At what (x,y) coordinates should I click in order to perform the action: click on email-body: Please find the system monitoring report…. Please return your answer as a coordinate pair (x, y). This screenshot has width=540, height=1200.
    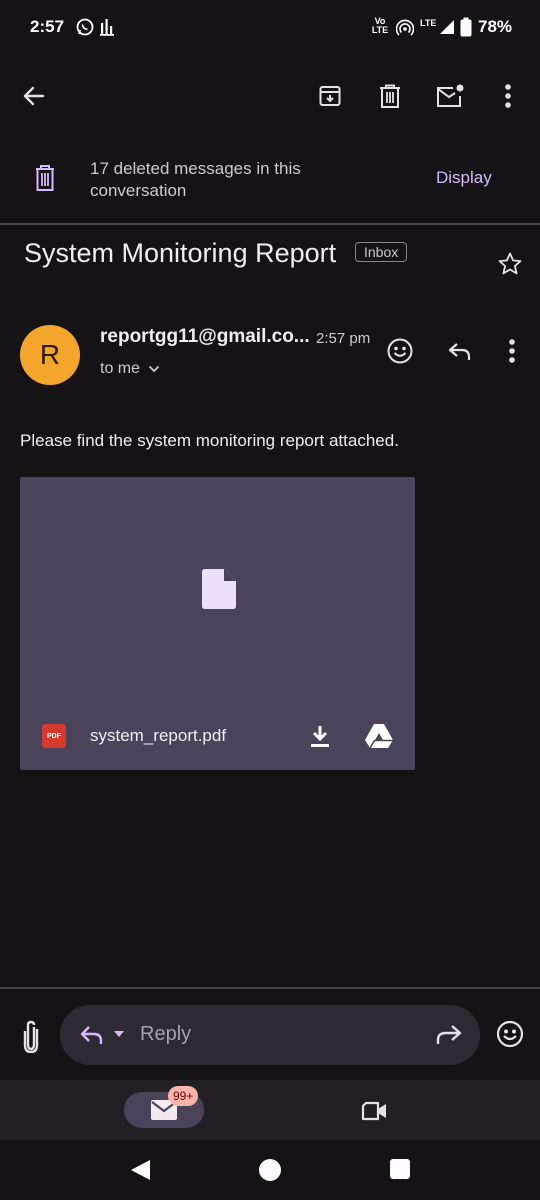
    Looking at the image, I should click on (209, 440).